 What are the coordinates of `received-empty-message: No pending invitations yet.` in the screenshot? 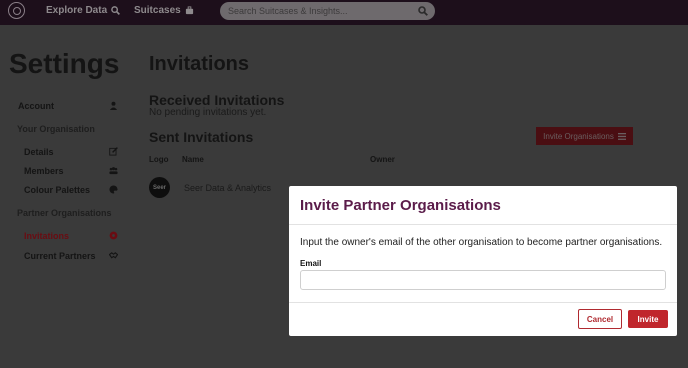 It's located at (208, 112).